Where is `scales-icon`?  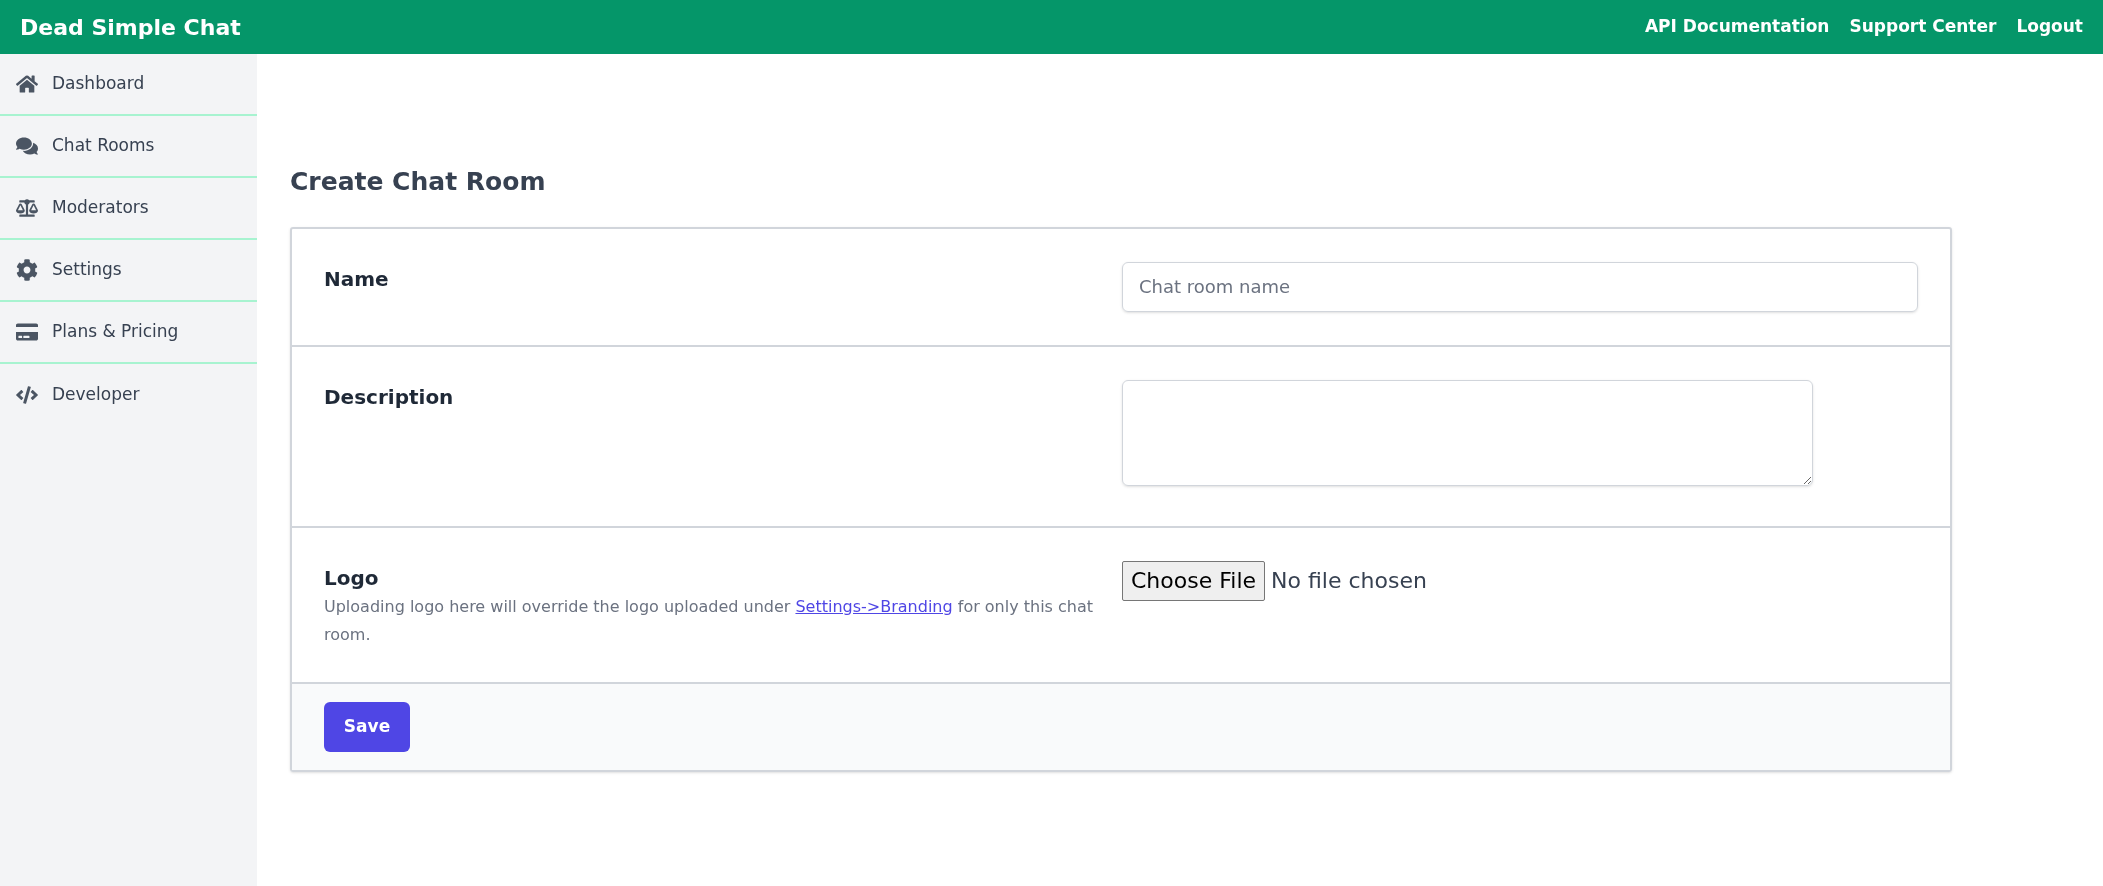 scales-icon is located at coordinates (27, 208).